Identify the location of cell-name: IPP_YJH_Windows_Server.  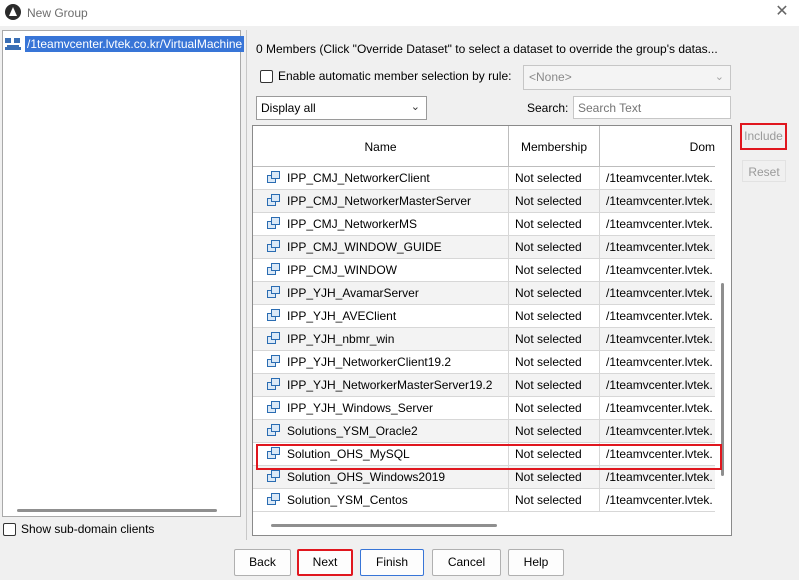
(381, 408).